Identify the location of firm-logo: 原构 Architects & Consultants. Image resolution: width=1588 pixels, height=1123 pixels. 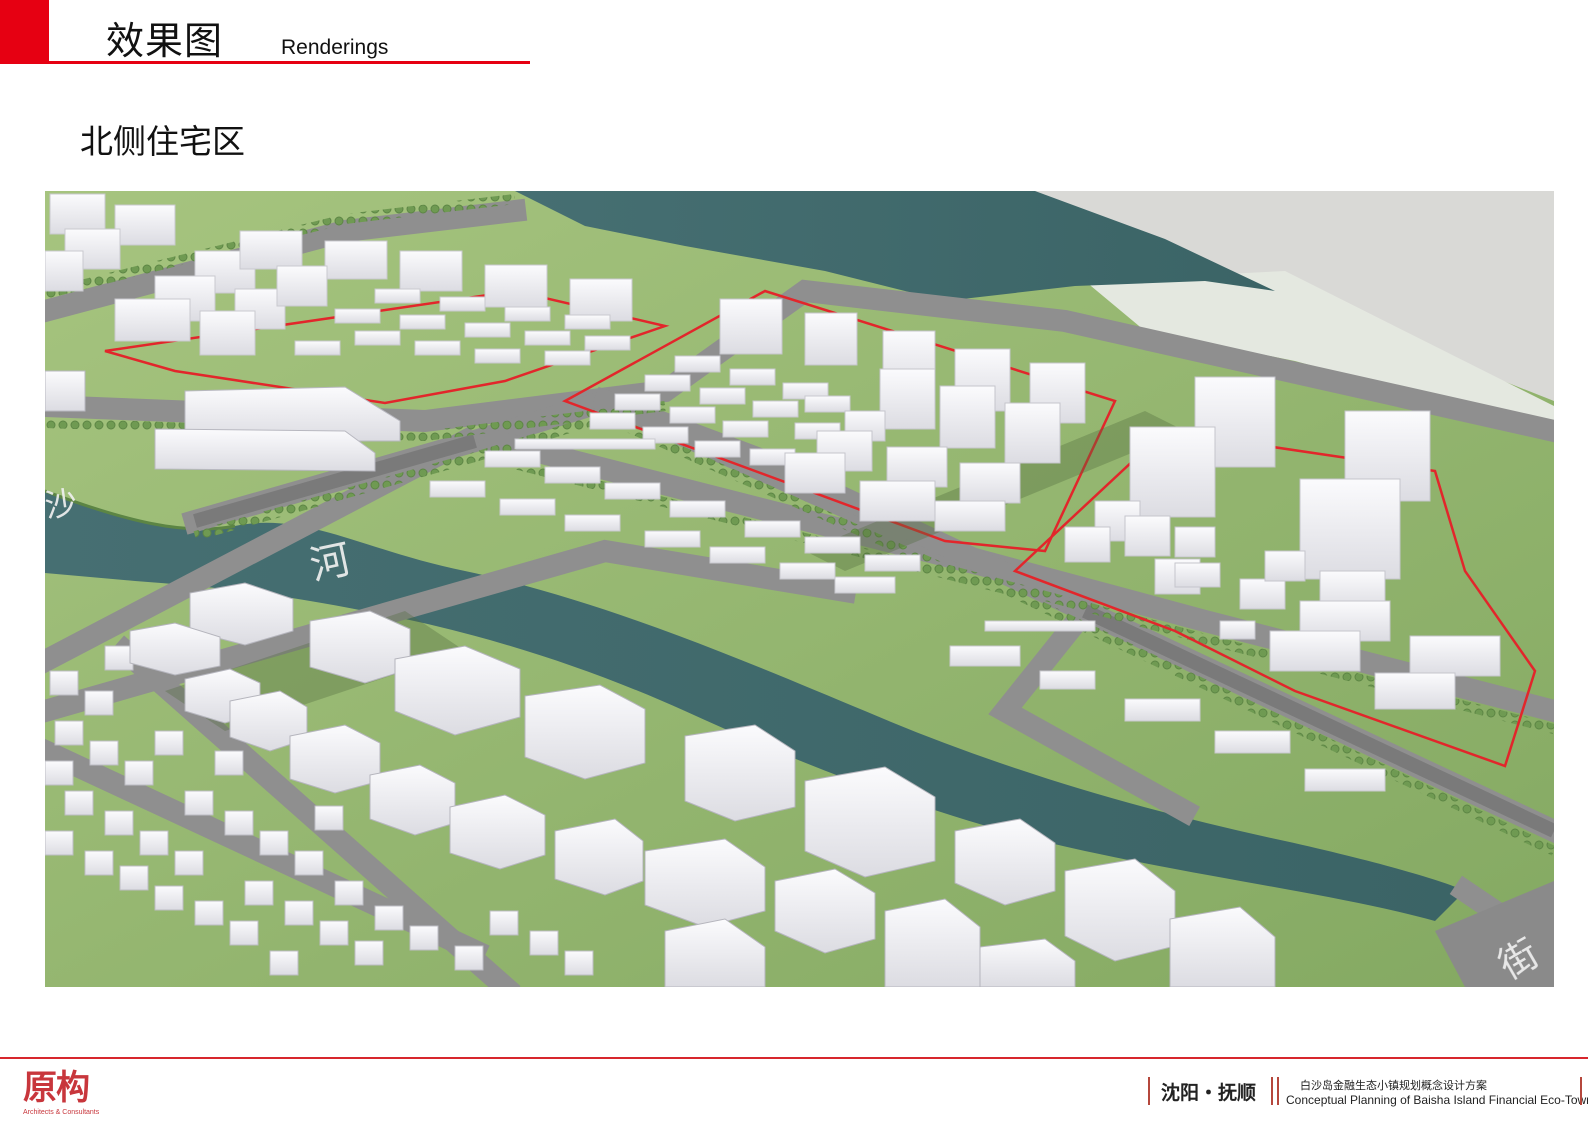
(68, 1094).